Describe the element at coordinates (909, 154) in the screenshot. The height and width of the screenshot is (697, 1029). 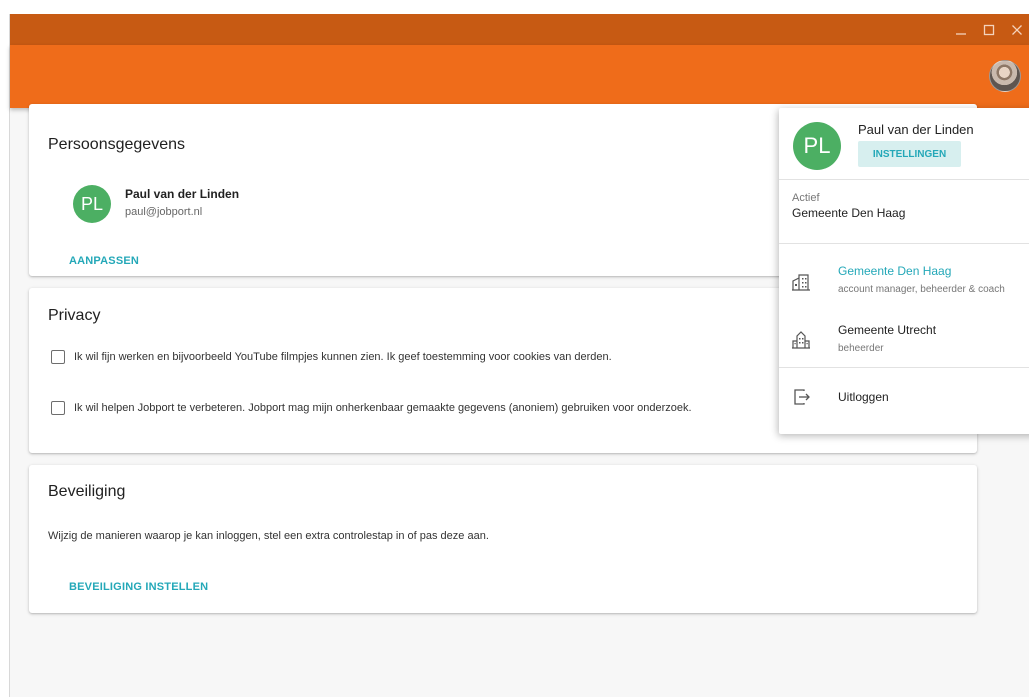
I see `settings-button: INSTELLINGEN` at that location.